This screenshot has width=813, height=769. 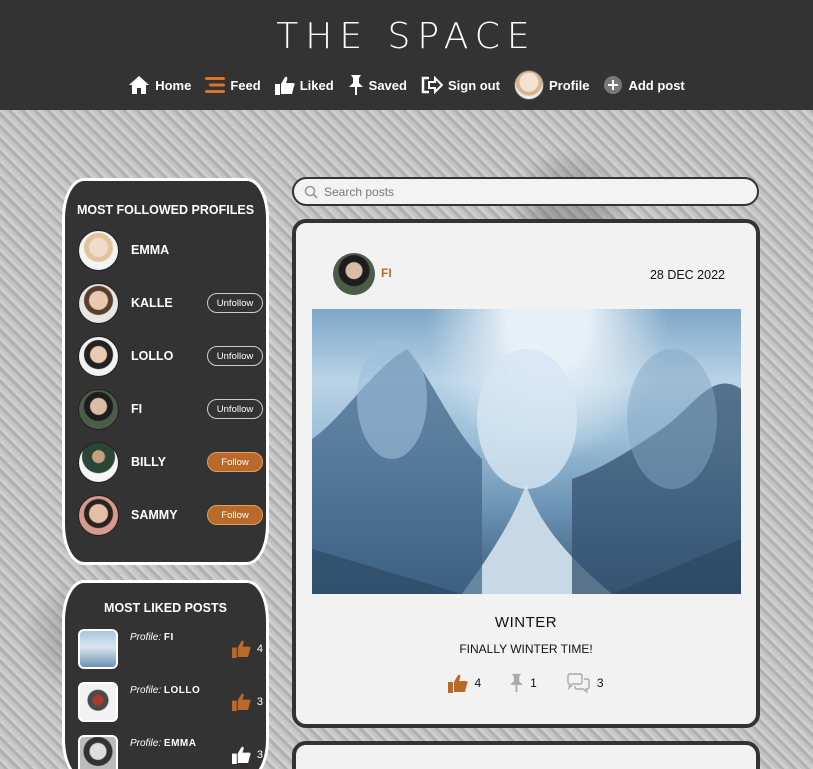 What do you see at coordinates (526, 622) in the screenshot?
I see `post-title: WINTER` at bounding box center [526, 622].